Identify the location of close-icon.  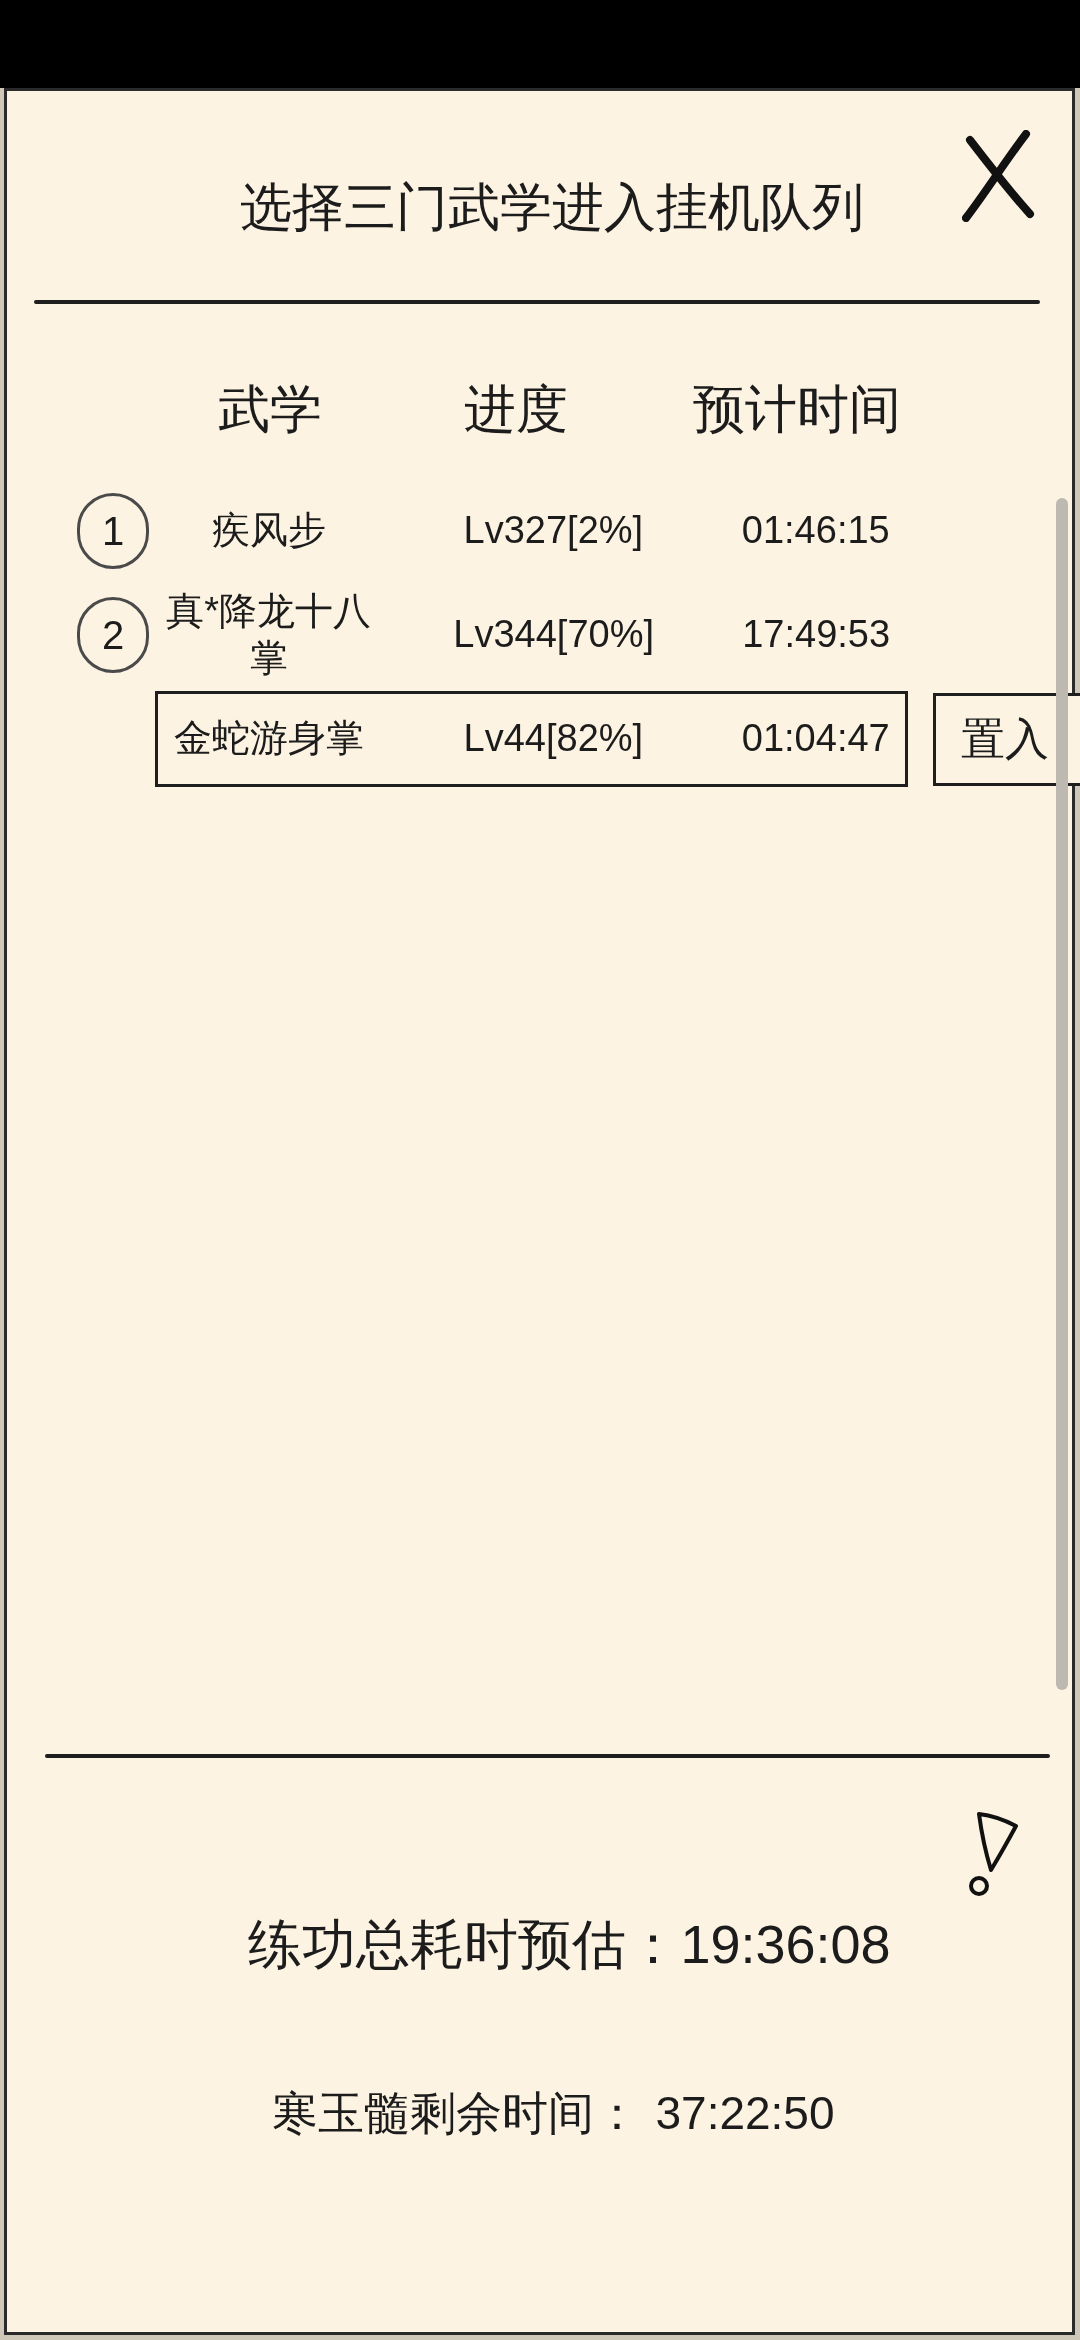
(999, 176).